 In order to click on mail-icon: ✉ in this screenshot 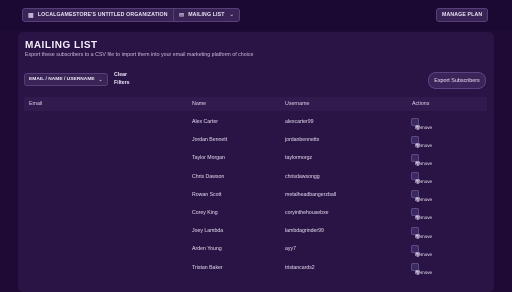, I will do `click(182, 15)`.